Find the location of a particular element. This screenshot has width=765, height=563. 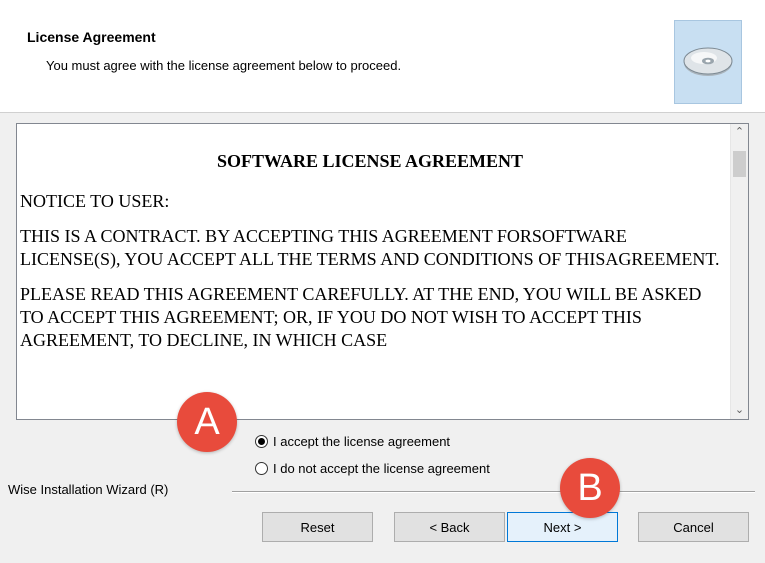

footer-separator is located at coordinates (493, 492).